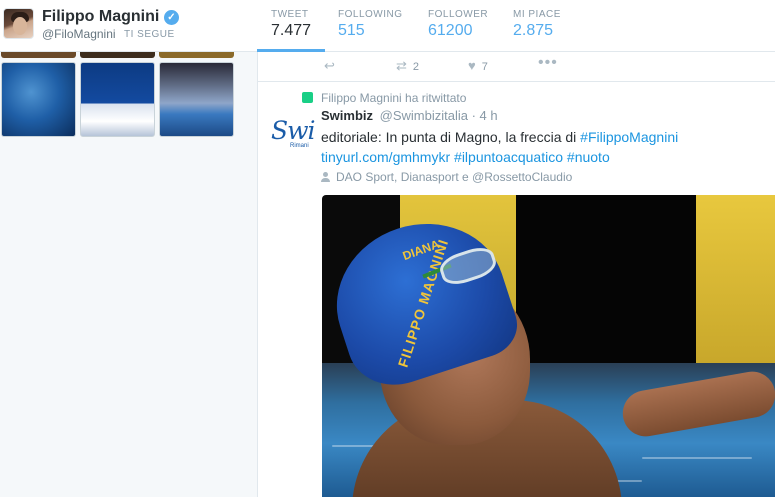  I want to click on avatar-logo-text: Swi, so click(293, 130).